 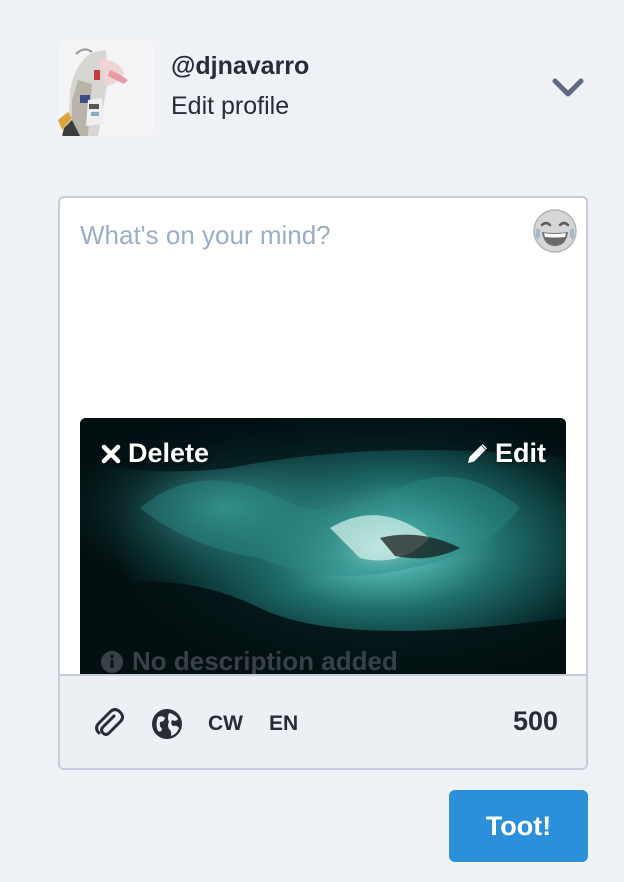 I want to click on edit-label: Edit, so click(x=520, y=453).